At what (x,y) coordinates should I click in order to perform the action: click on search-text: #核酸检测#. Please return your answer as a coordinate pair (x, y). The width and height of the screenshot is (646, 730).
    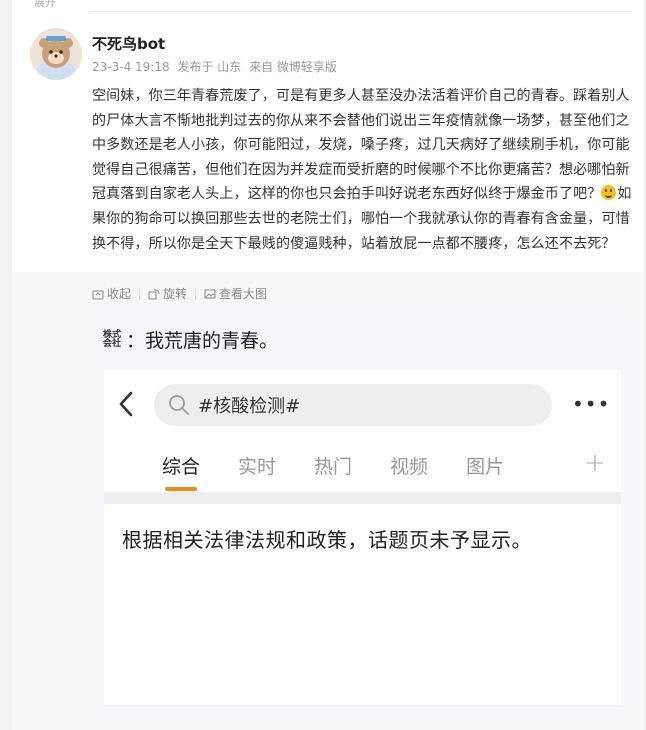
    Looking at the image, I should click on (249, 406).